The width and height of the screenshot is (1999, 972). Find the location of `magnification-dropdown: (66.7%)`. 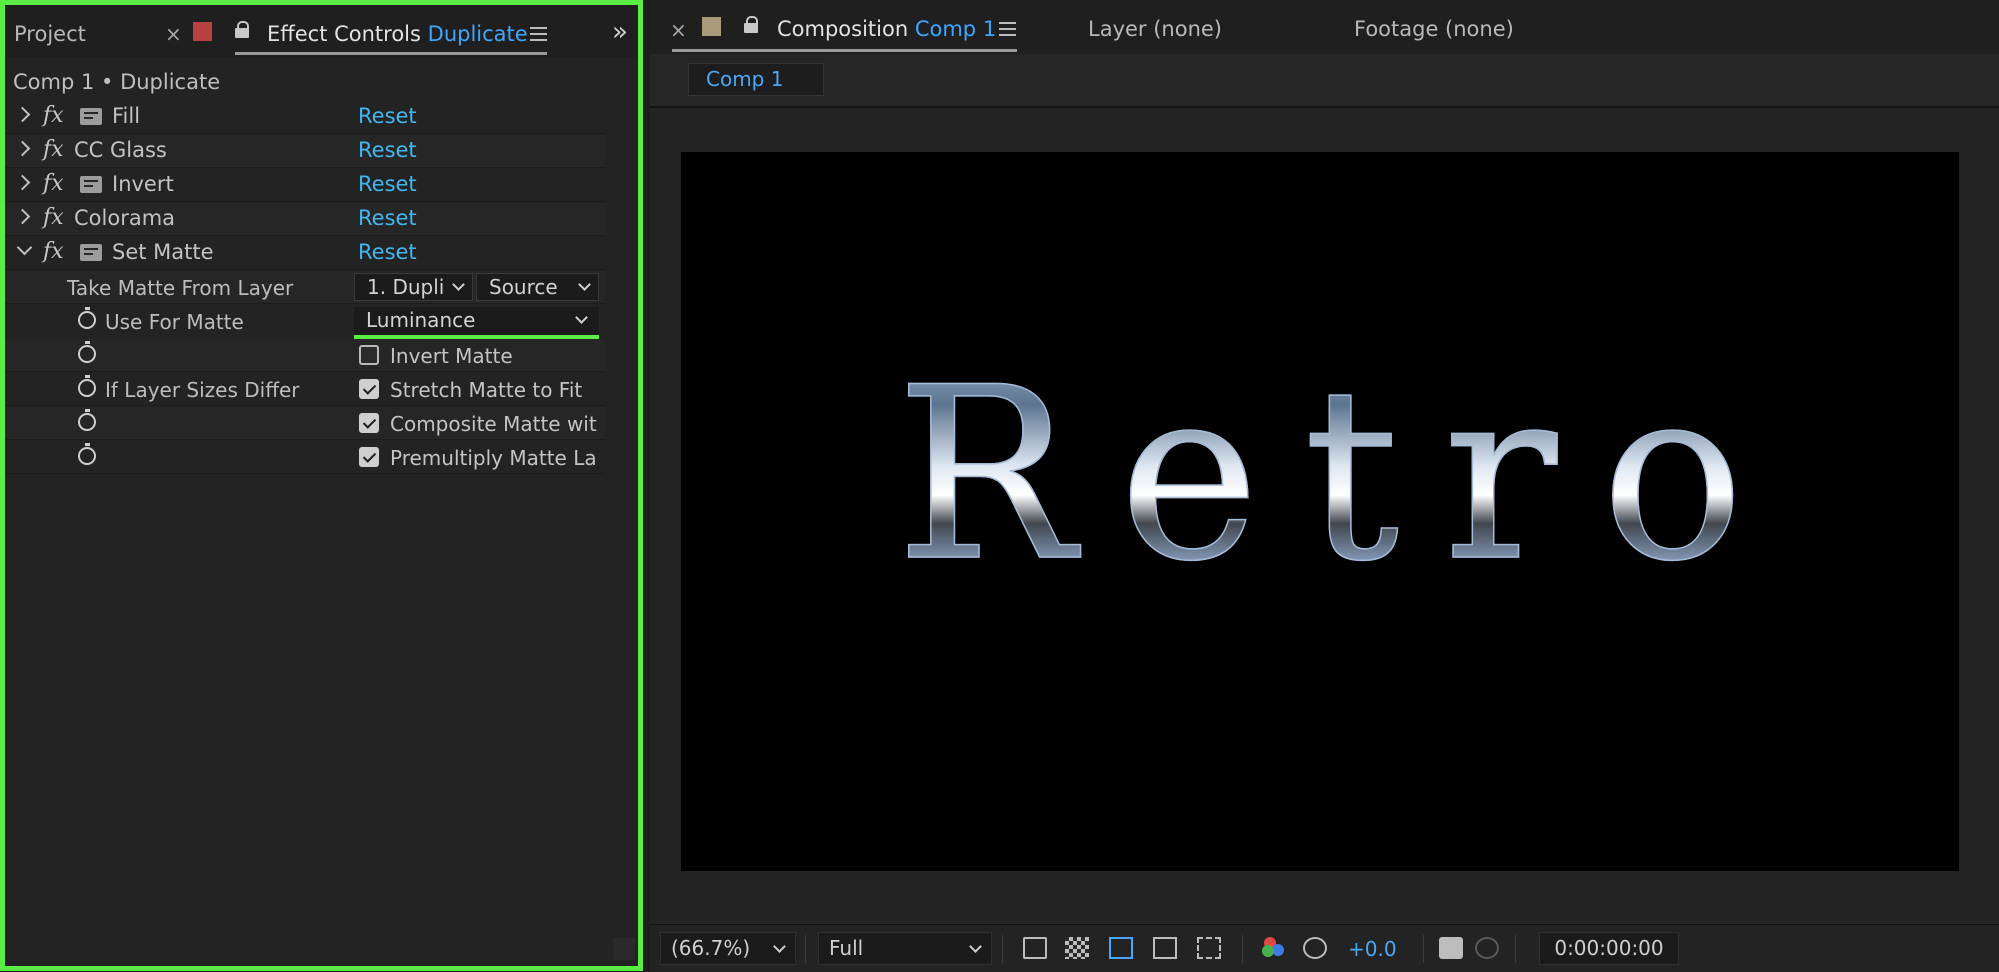

magnification-dropdown: (66.7%) is located at coordinates (728, 948).